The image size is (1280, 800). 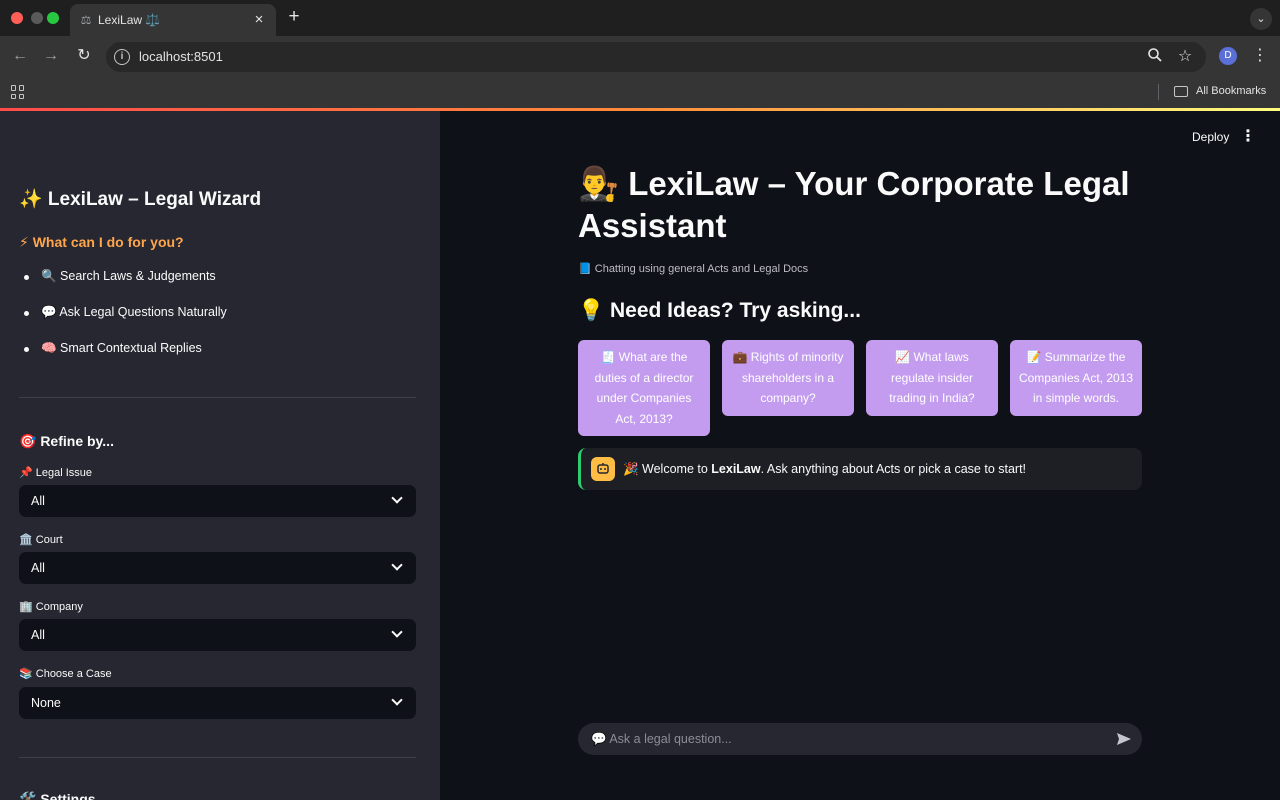 What do you see at coordinates (667, 469) in the screenshot?
I see `welcome-prefix: 🎉 Welcome to` at bounding box center [667, 469].